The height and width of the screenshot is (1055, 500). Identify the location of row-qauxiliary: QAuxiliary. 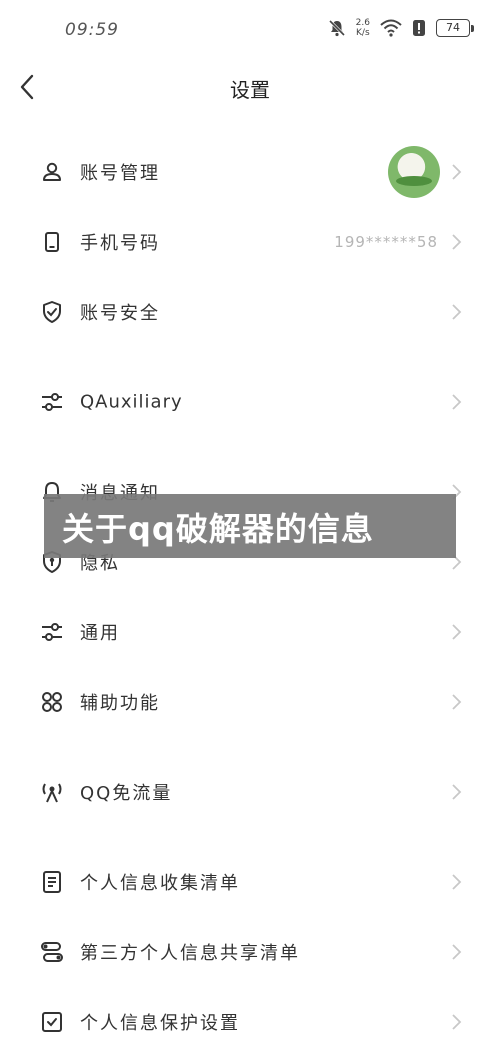
(250, 402).